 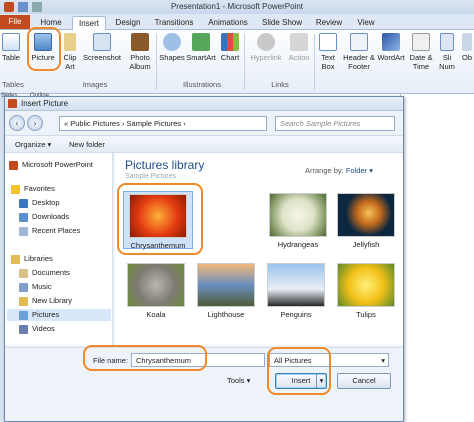 What do you see at coordinates (43, 42) in the screenshot?
I see `picture-icon` at bounding box center [43, 42].